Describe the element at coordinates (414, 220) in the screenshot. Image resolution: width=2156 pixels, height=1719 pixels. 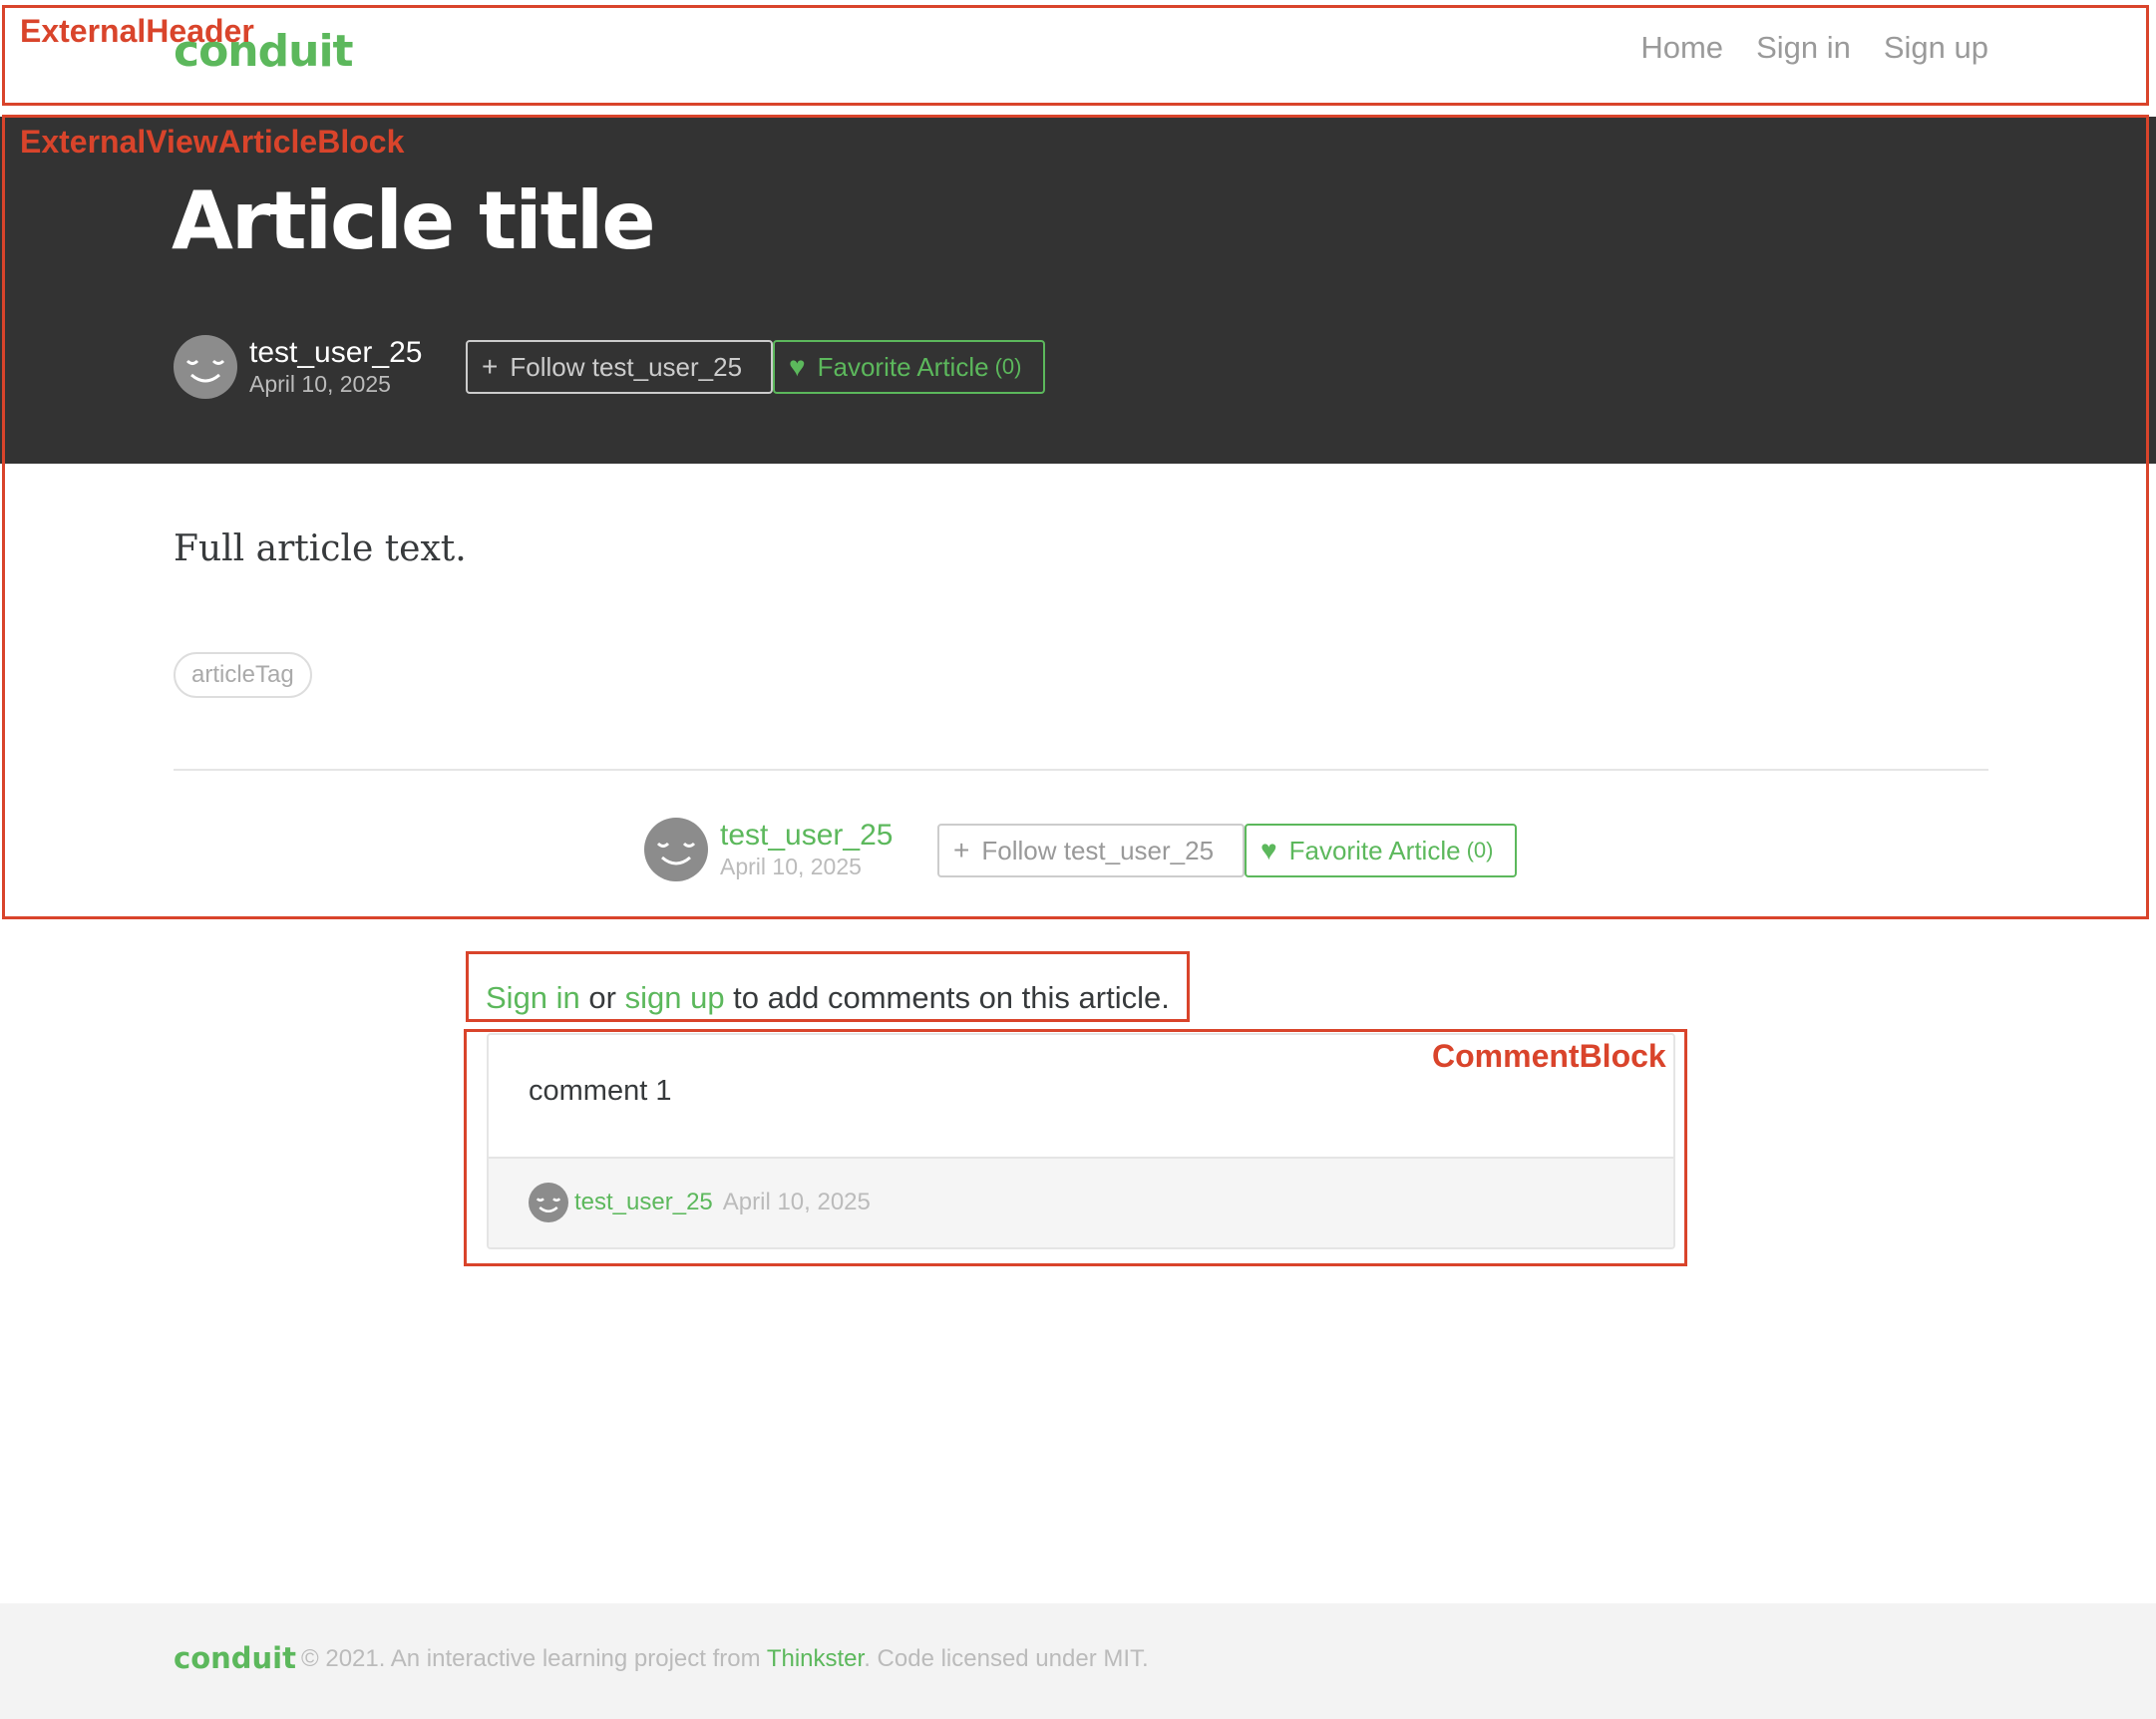
I see `article-title: Article title` at that location.